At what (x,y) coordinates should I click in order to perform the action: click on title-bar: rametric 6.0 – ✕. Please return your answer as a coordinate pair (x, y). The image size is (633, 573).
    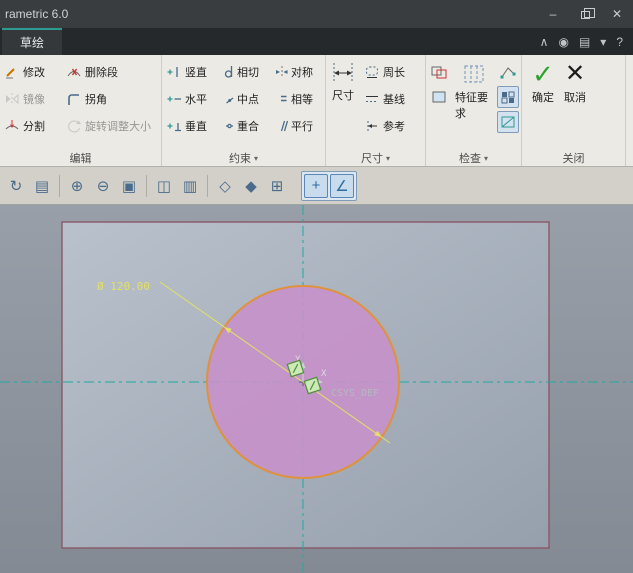
    Looking at the image, I should click on (316, 14).